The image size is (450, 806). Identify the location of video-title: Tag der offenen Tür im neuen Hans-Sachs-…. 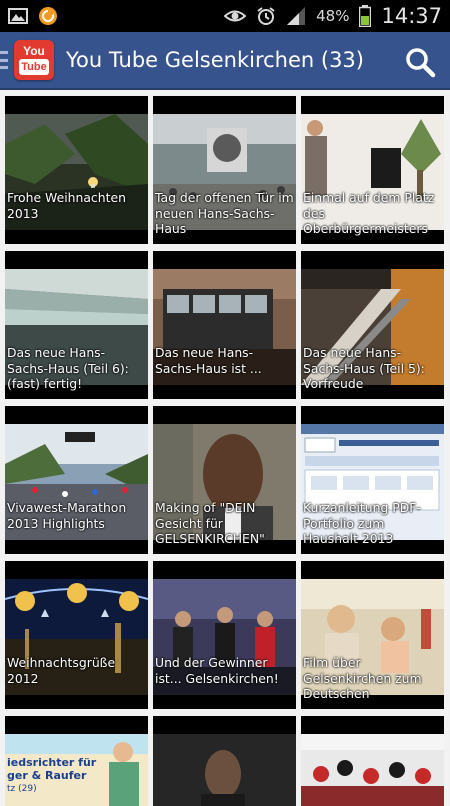
(224, 213).